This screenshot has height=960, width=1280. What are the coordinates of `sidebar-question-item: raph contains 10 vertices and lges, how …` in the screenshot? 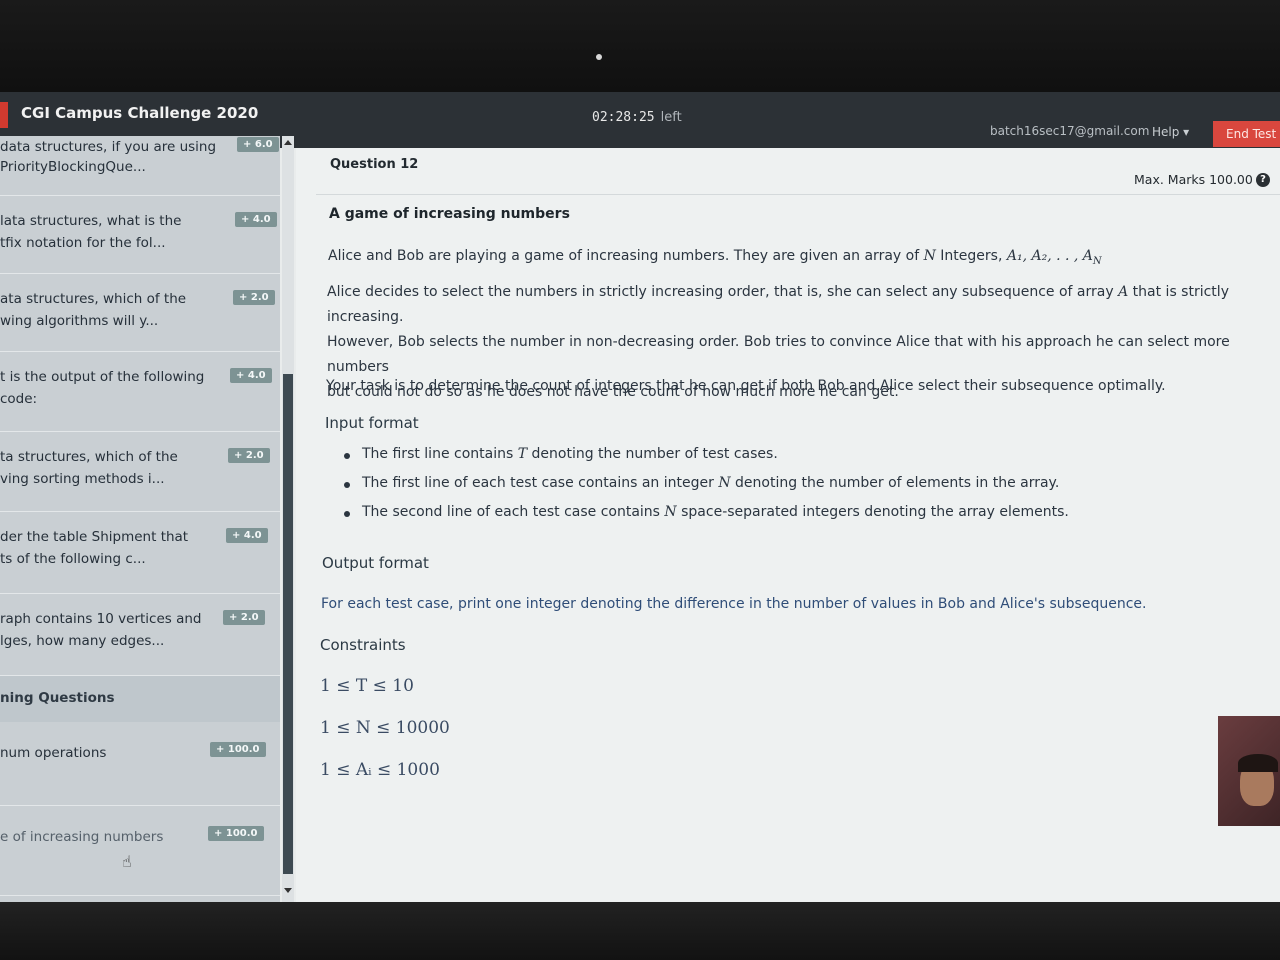 It's located at (140, 635).